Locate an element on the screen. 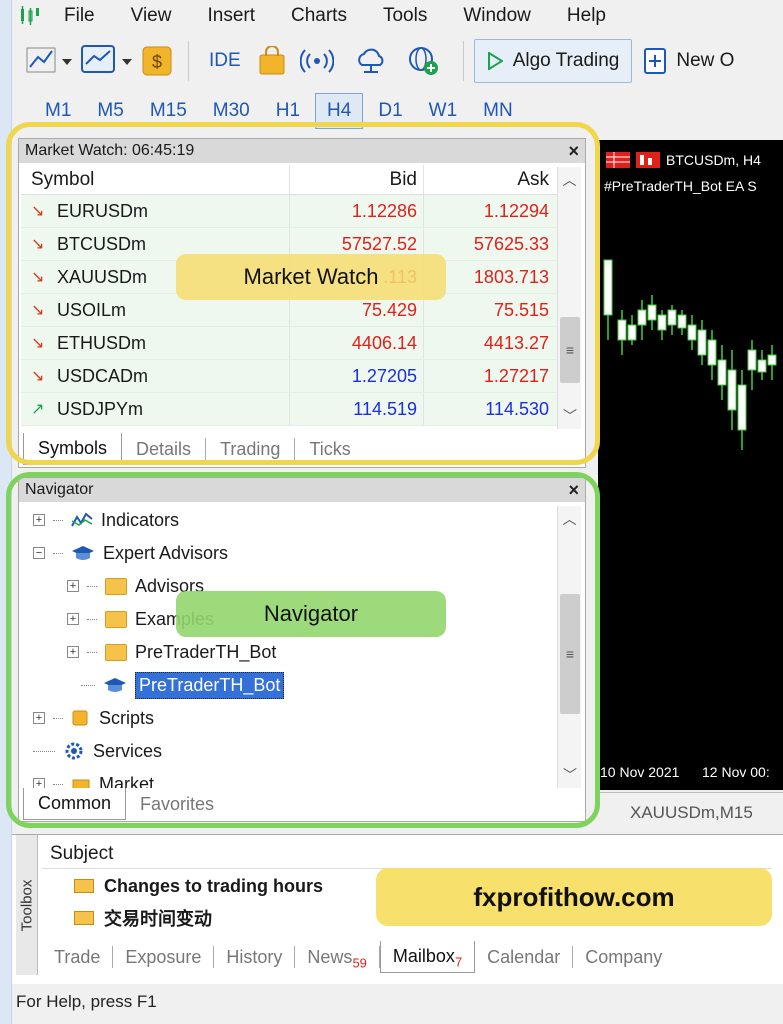 The width and height of the screenshot is (783, 1024). table-row: ↘ USDCADm 1.27205 1.27217 is located at coordinates (289, 376).